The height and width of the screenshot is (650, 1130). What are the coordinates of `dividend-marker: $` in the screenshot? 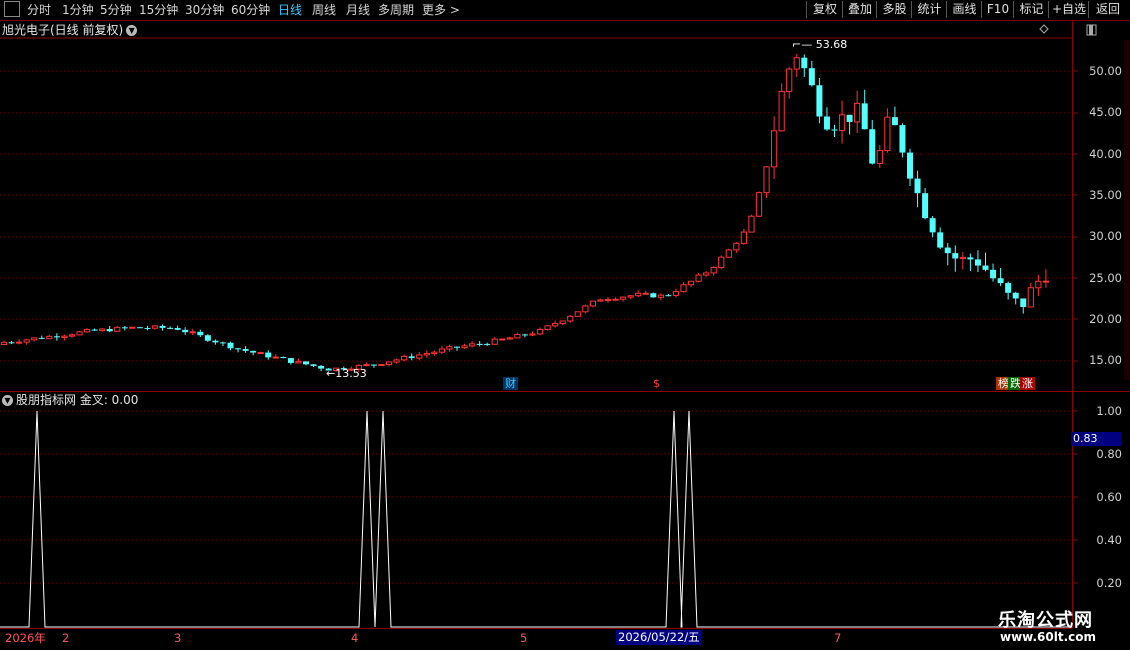 It's located at (656, 383).